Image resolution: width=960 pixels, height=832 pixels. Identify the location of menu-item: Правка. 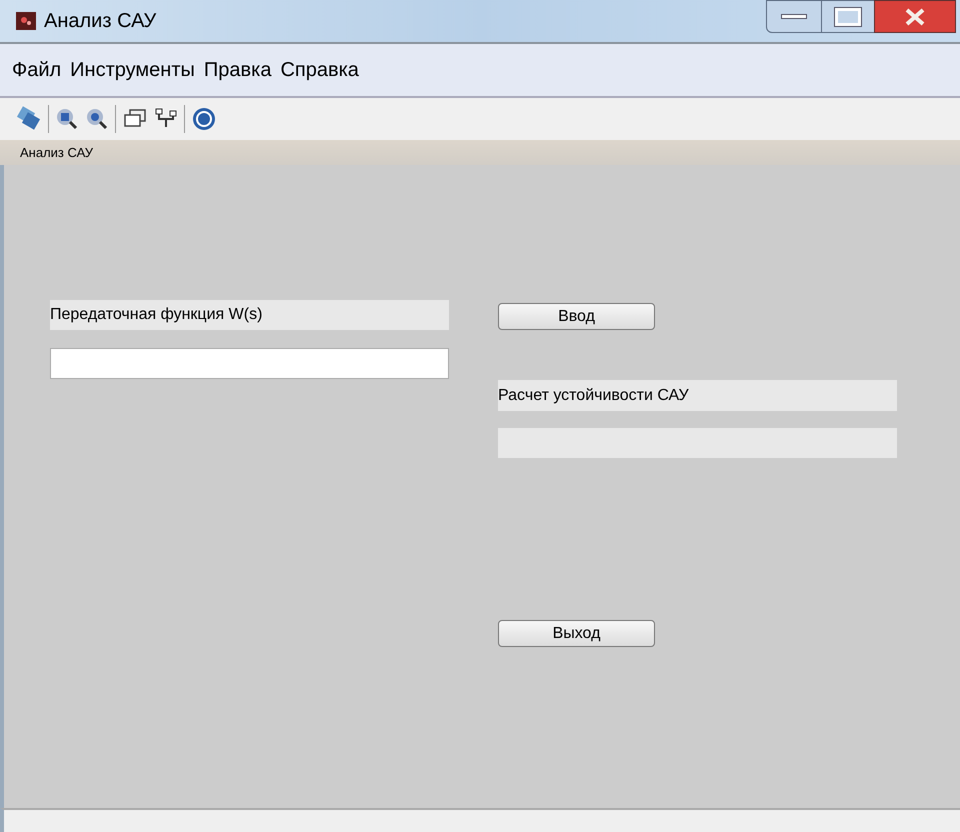
(238, 70).